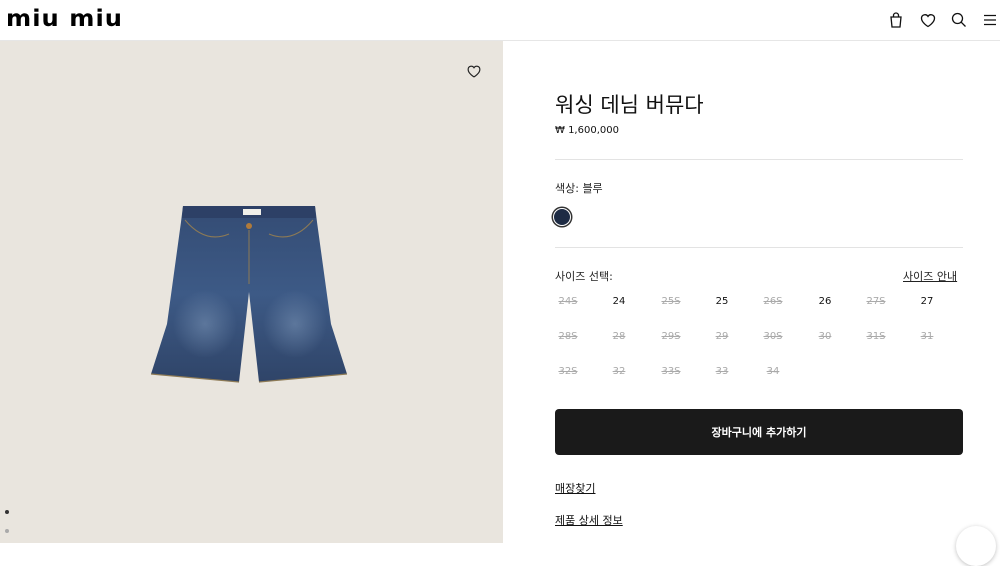 The image size is (1000, 566). What do you see at coordinates (773, 337) in the screenshot?
I see `size-option-30s: 30S` at bounding box center [773, 337].